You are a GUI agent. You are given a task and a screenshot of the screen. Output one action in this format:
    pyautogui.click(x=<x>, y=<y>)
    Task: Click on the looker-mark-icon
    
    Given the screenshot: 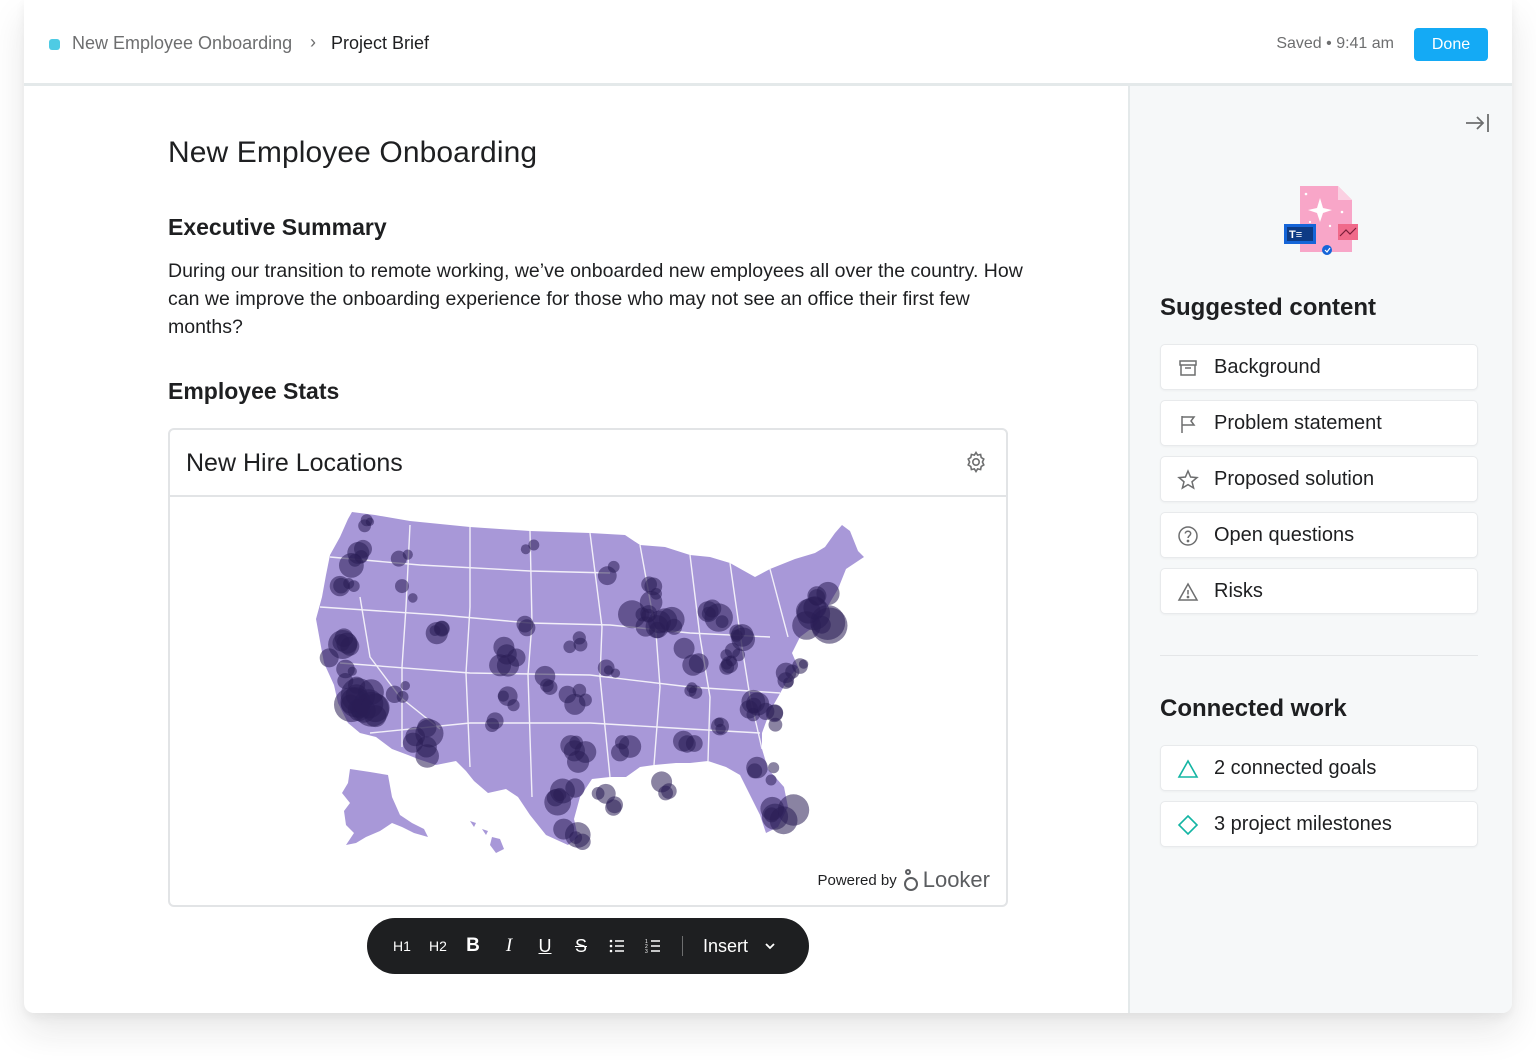 What is the action you would take?
    pyautogui.click(x=910, y=880)
    